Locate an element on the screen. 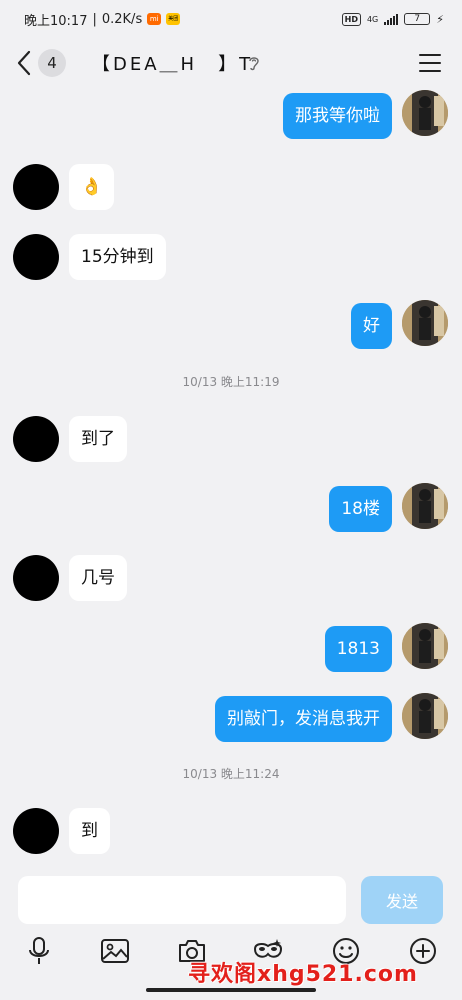 This screenshot has width=462, height=1000. message-row: 几号 is located at coordinates (231, 578).